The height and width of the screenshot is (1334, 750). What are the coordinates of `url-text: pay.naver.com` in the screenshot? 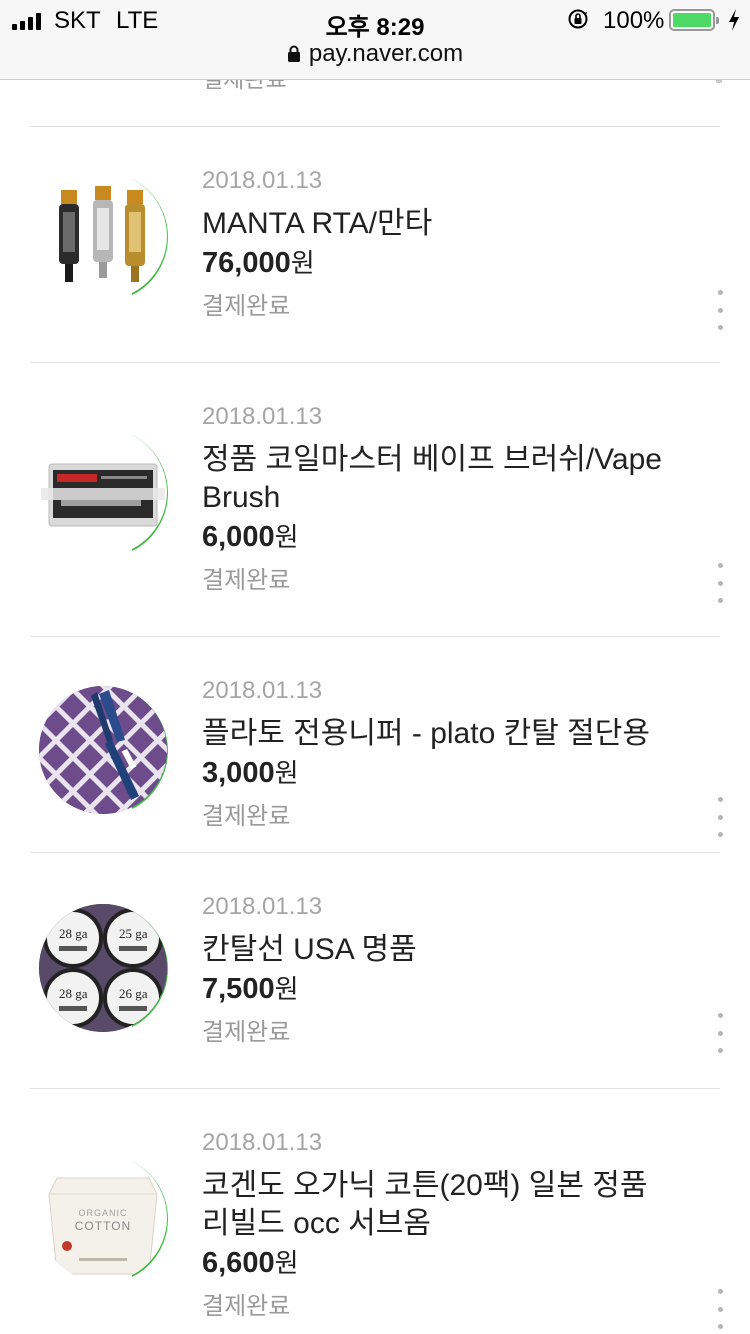 It's located at (386, 53).